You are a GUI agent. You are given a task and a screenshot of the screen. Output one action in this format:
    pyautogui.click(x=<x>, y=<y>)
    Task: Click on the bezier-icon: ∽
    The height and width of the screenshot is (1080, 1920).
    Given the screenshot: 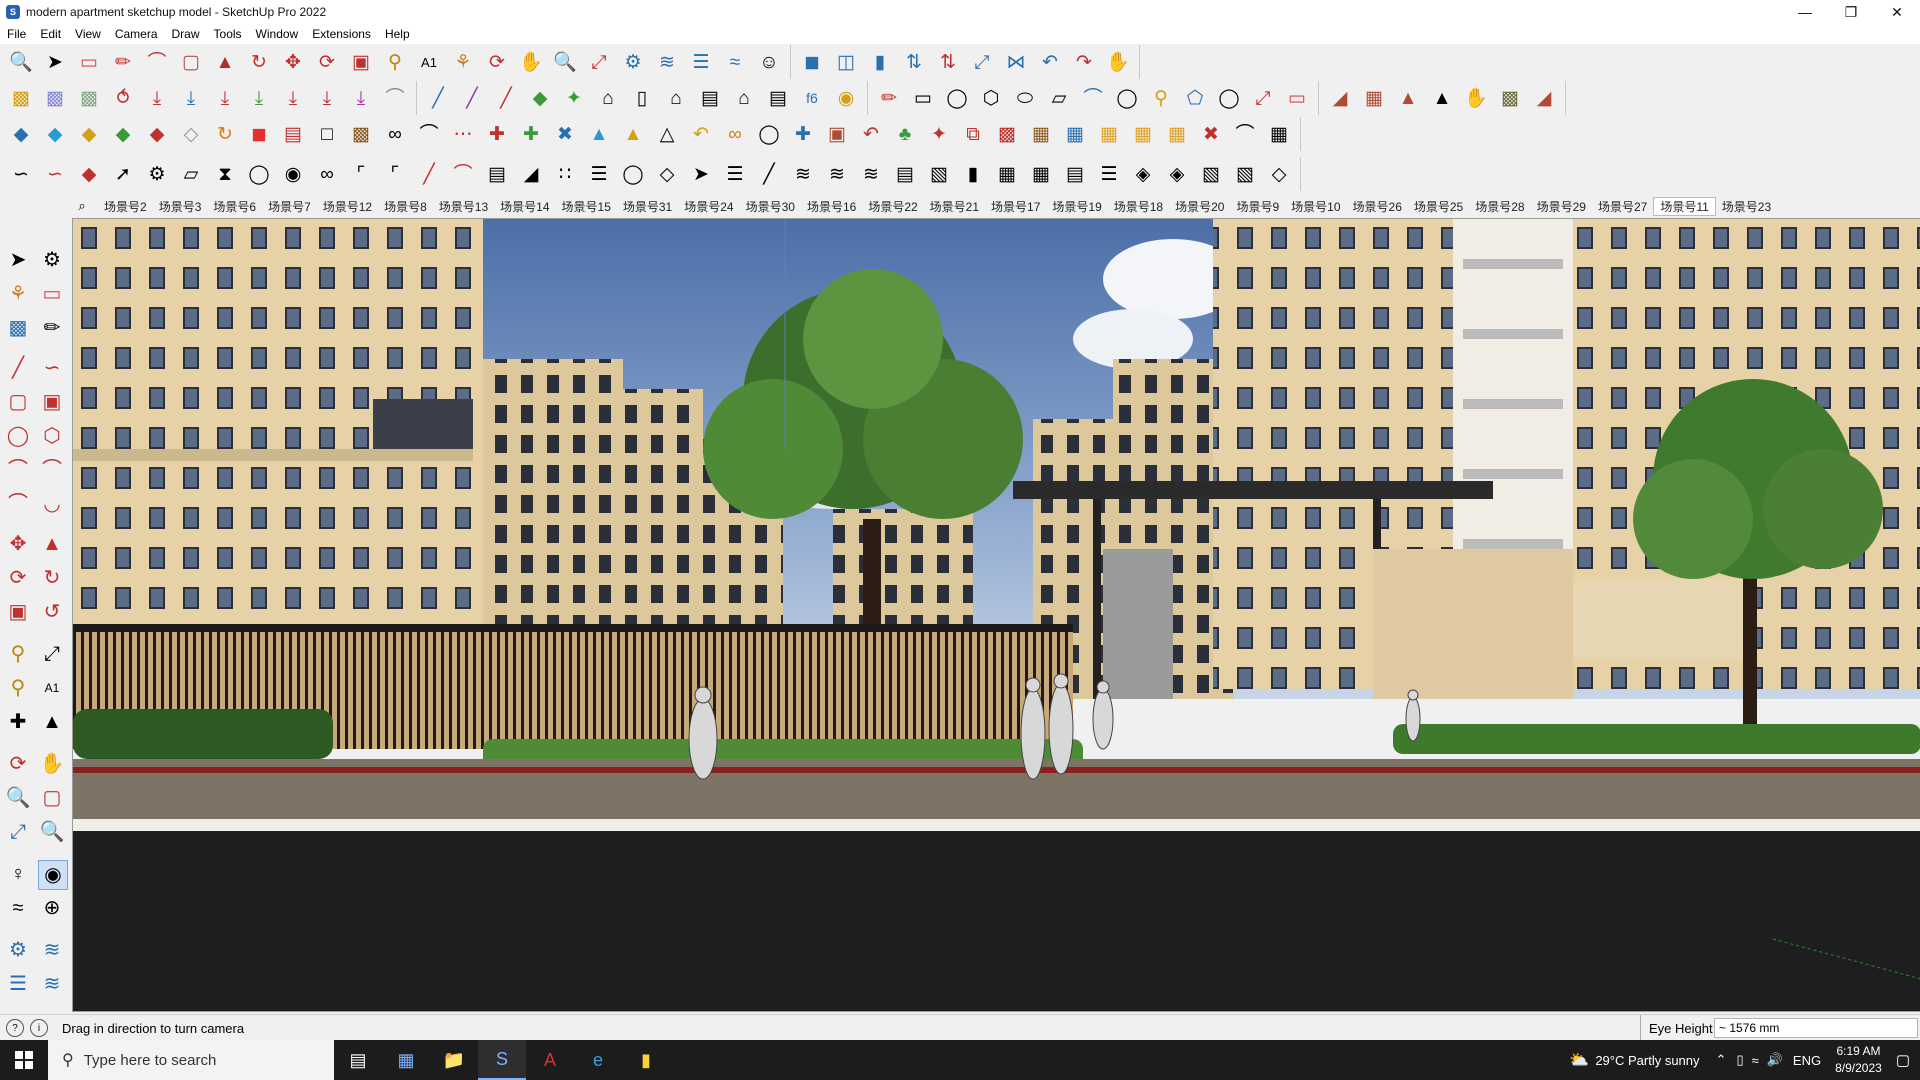 What is the action you would take?
    pyautogui.click(x=21, y=174)
    